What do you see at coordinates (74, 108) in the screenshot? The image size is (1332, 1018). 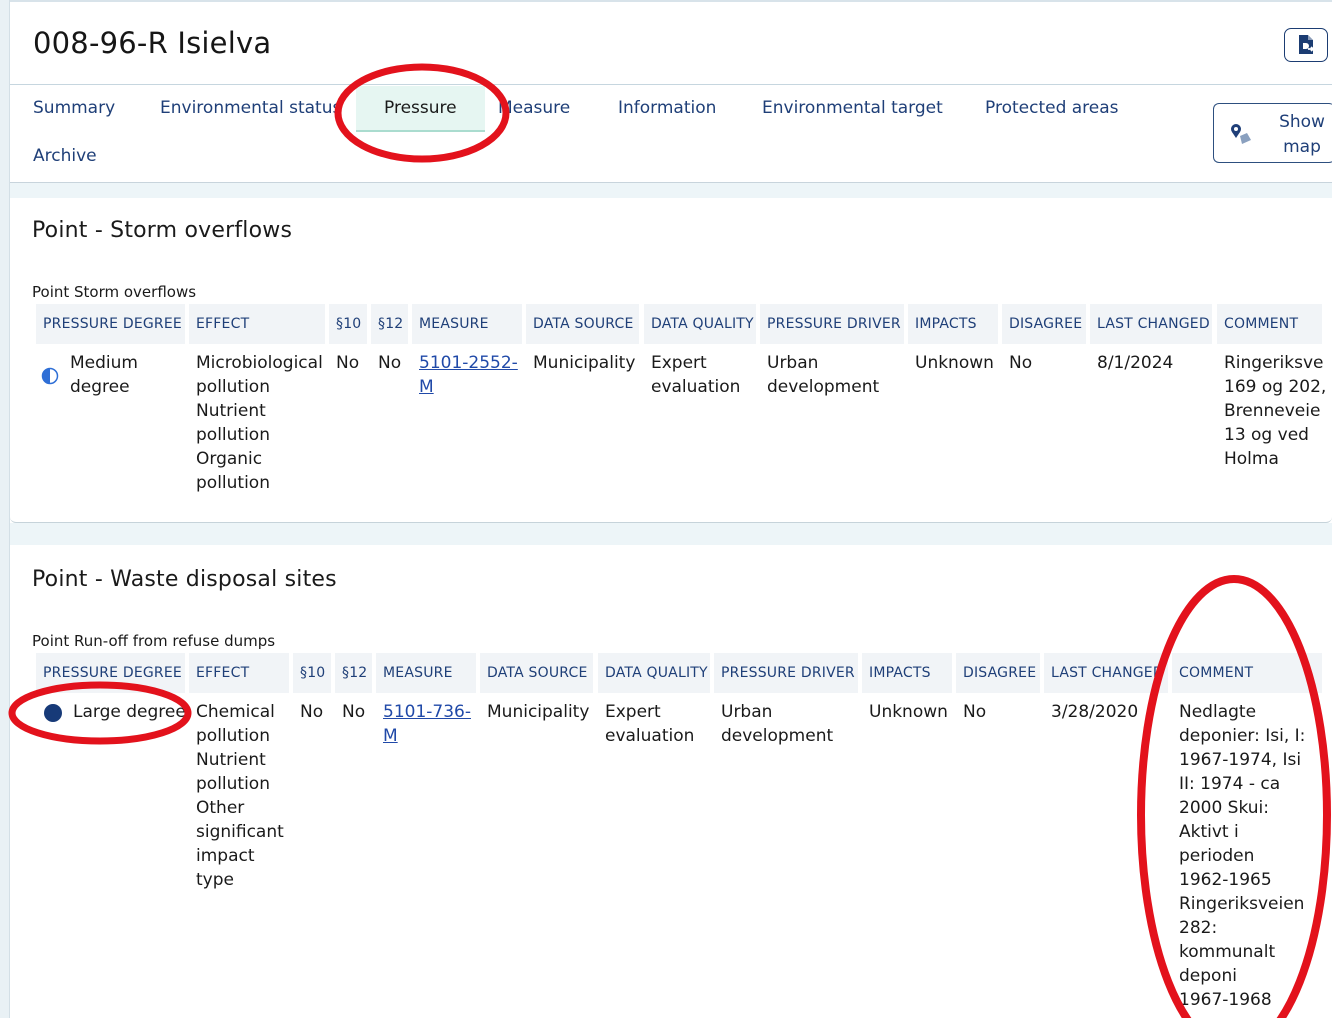 I see `tab-summary: Summary` at bounding box center [74, 108].